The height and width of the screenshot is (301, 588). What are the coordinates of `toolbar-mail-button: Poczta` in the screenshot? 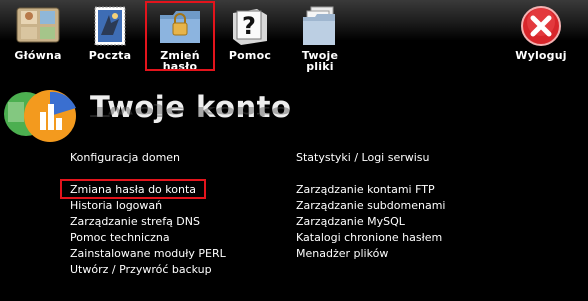 It's located at (110, 37).